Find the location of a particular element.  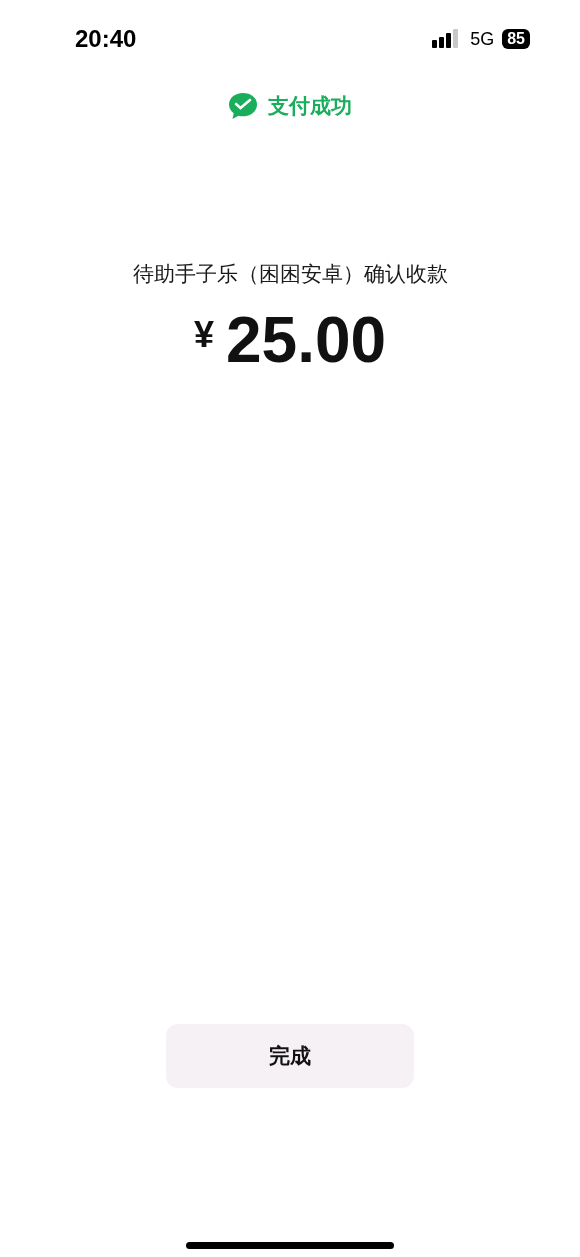

payment-status-title: 支付成功 is located at coordinates (310, 106).